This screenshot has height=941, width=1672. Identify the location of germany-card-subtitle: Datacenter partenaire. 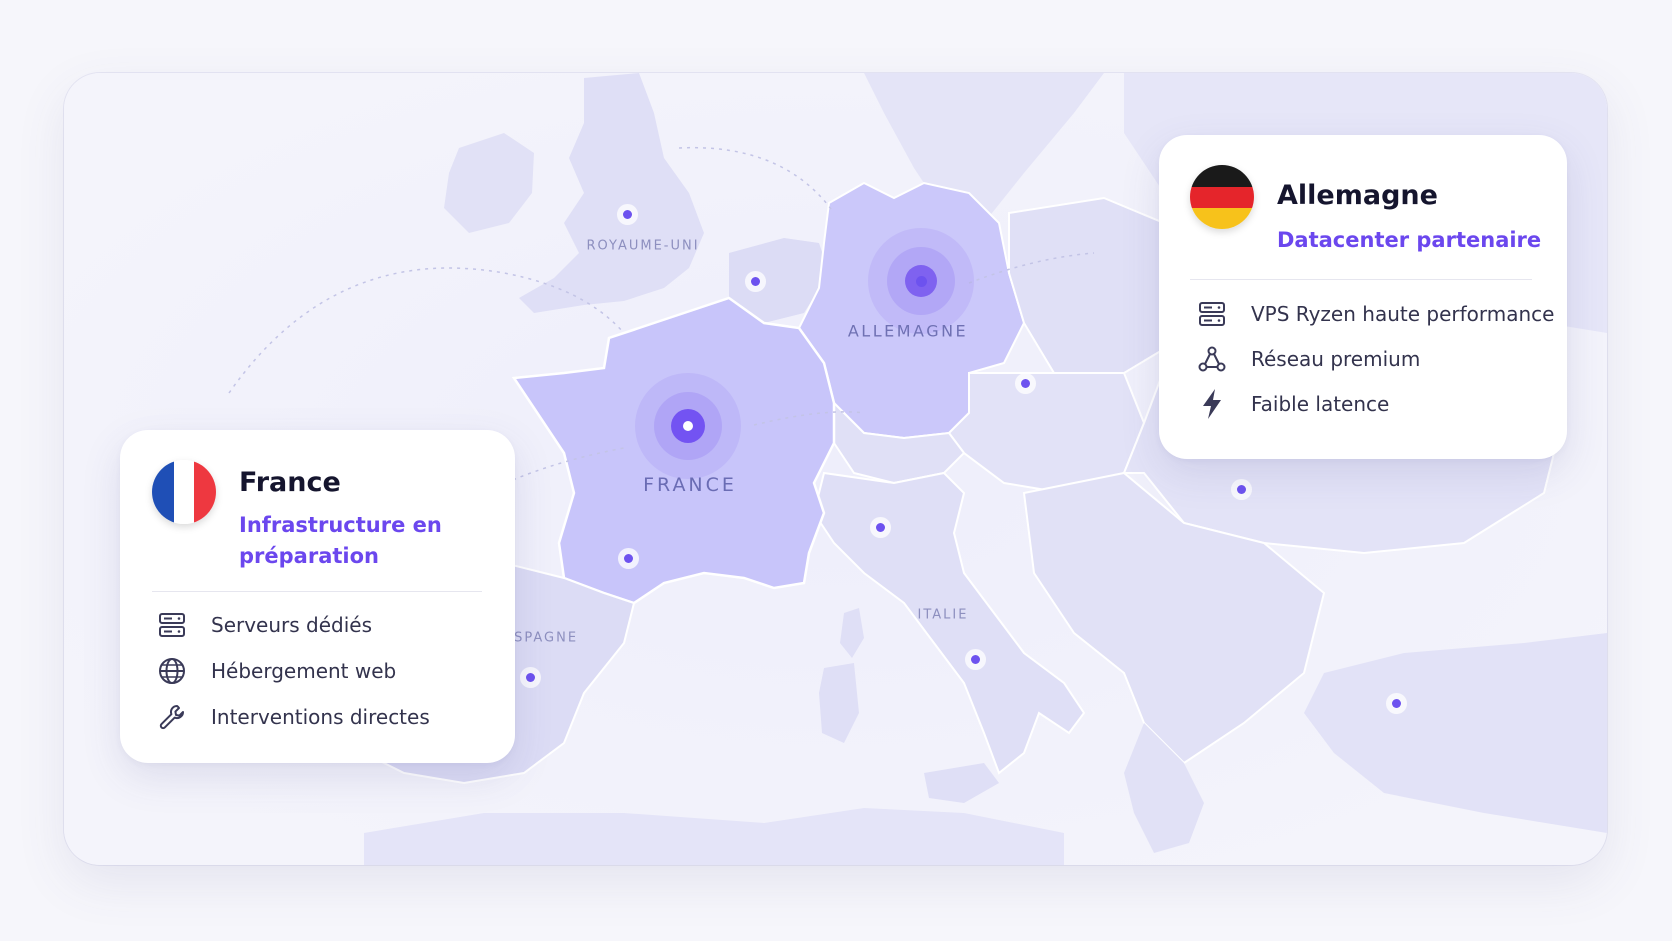
(1409, 240).